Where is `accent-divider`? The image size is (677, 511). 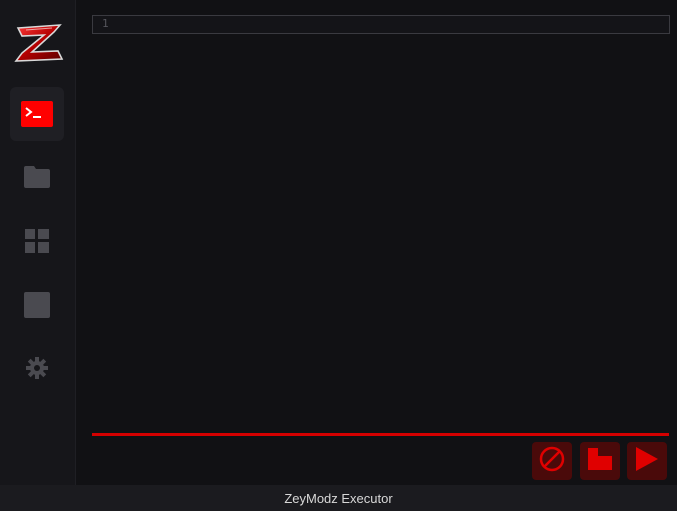 accent-divider is located at coordinates (380, 434).